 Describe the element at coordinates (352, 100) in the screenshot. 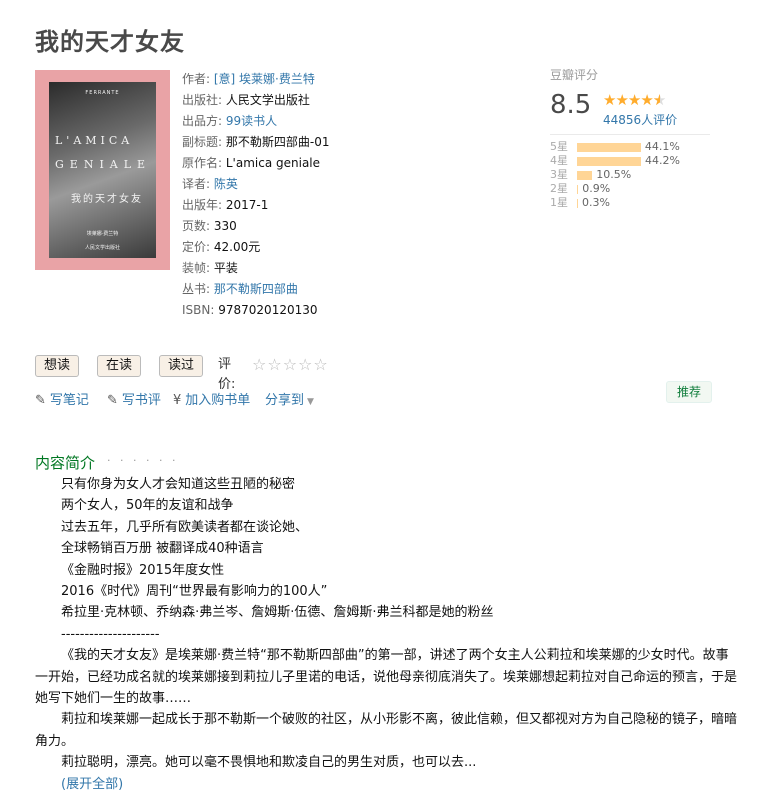

I see `info-publisher: 出版社: 人民文学出版社` at that location.